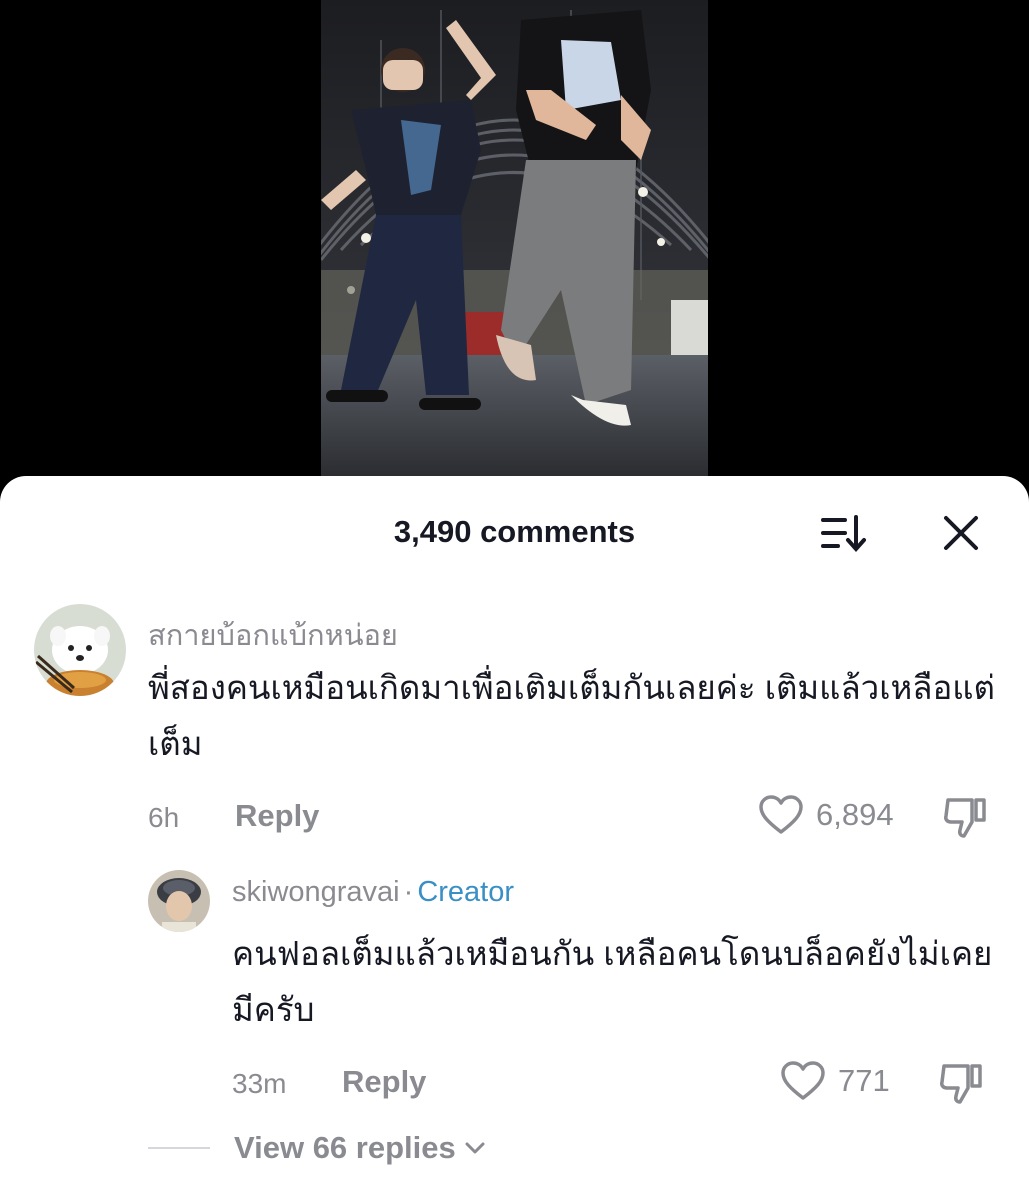 The width and height of the screenshot is (1029, 1200). I want to click on divider, so click(179, 1148).